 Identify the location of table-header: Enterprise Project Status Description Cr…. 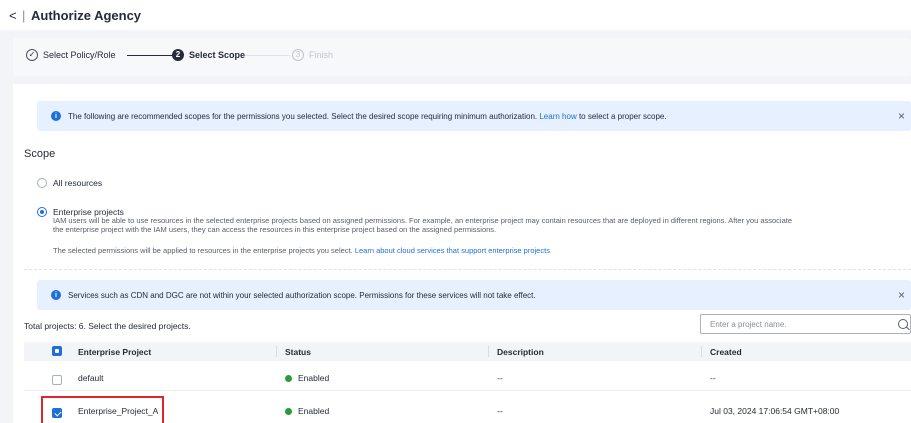
(467, 351).